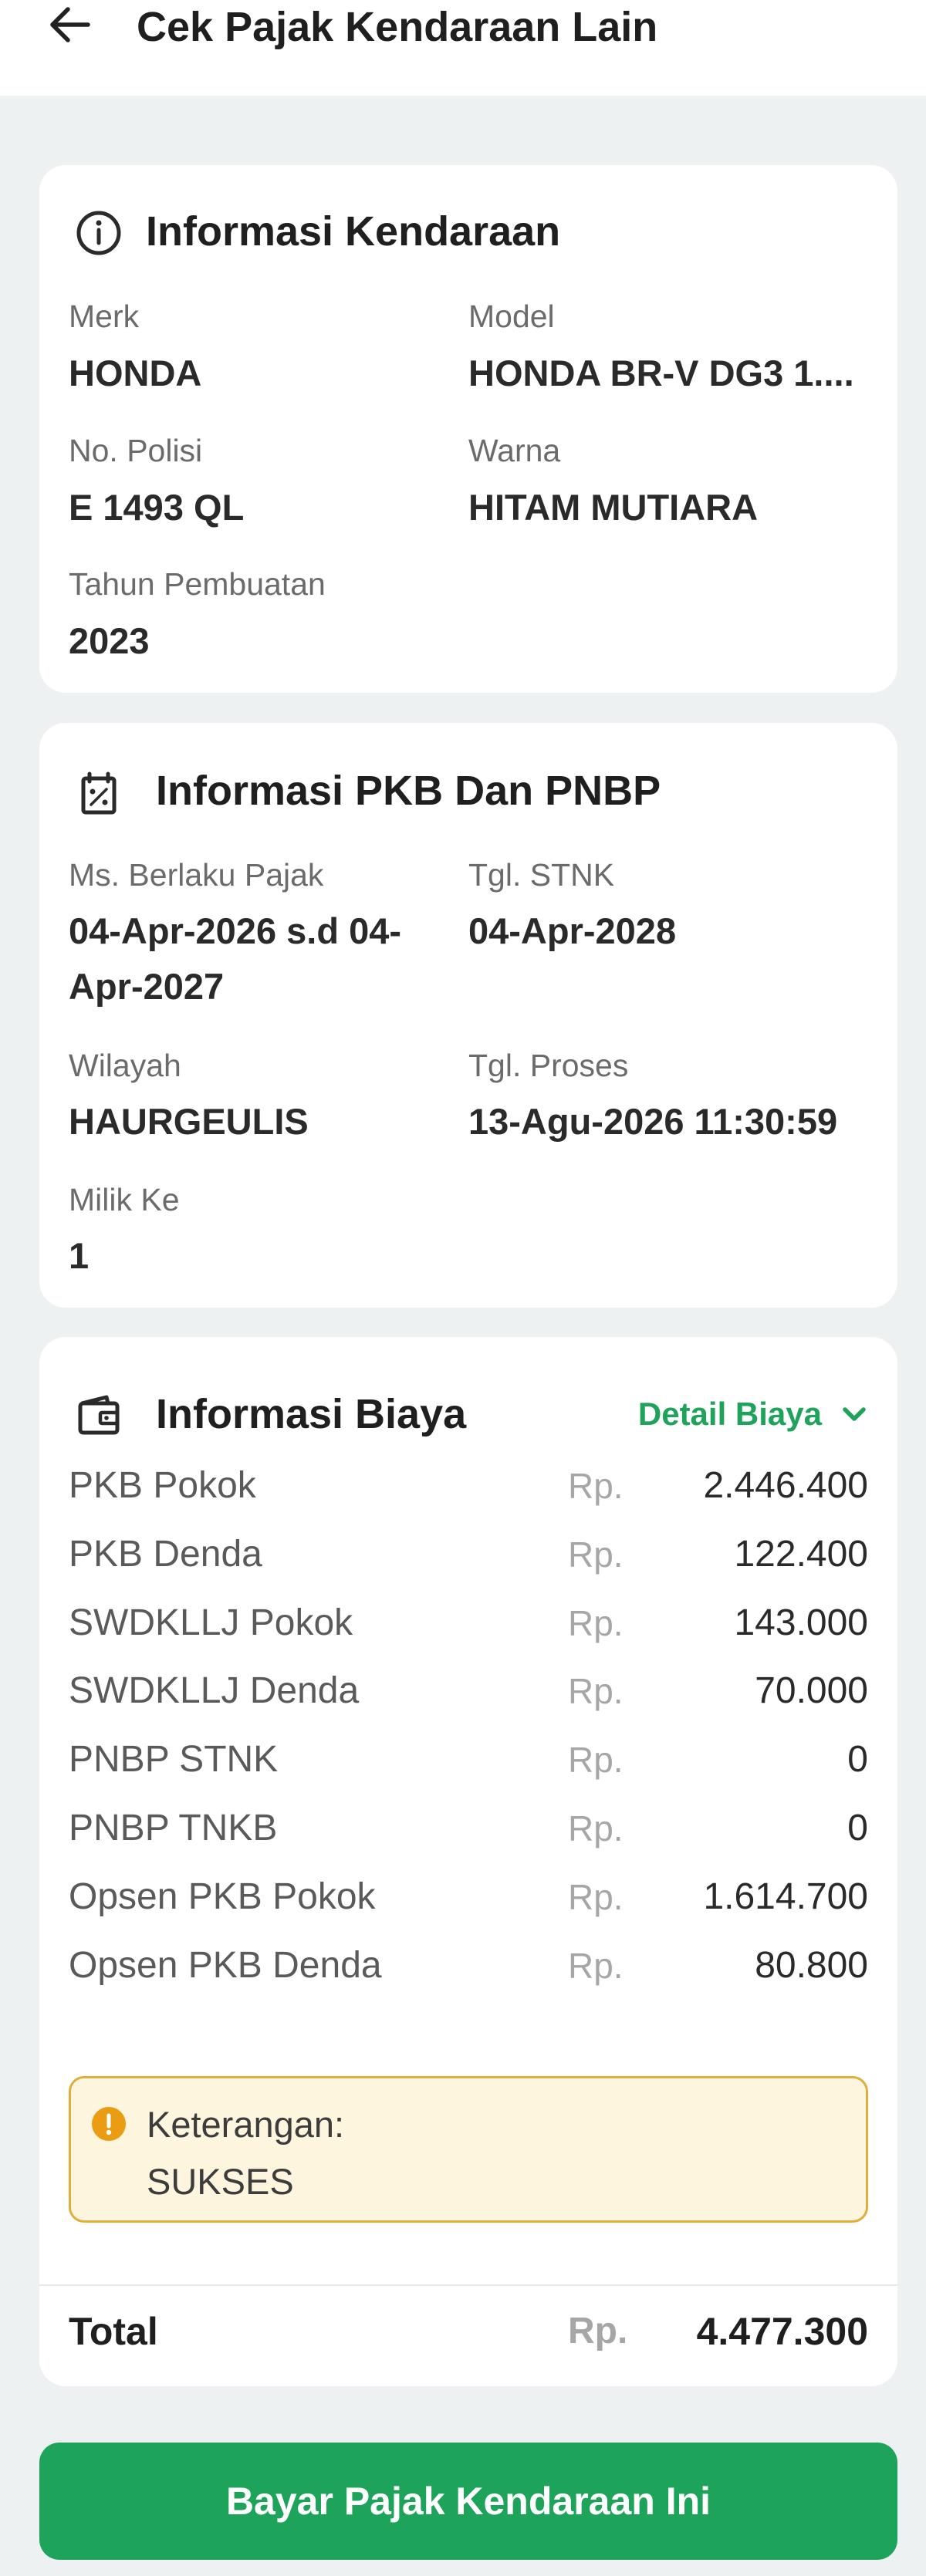 The image size is (926, 2576). What do you see at coordinates (468, 1966) in the screenshot?
I see `cost-row: Opsen PKB Denda Rp. 80.800` at bounding box center [468, 1966].